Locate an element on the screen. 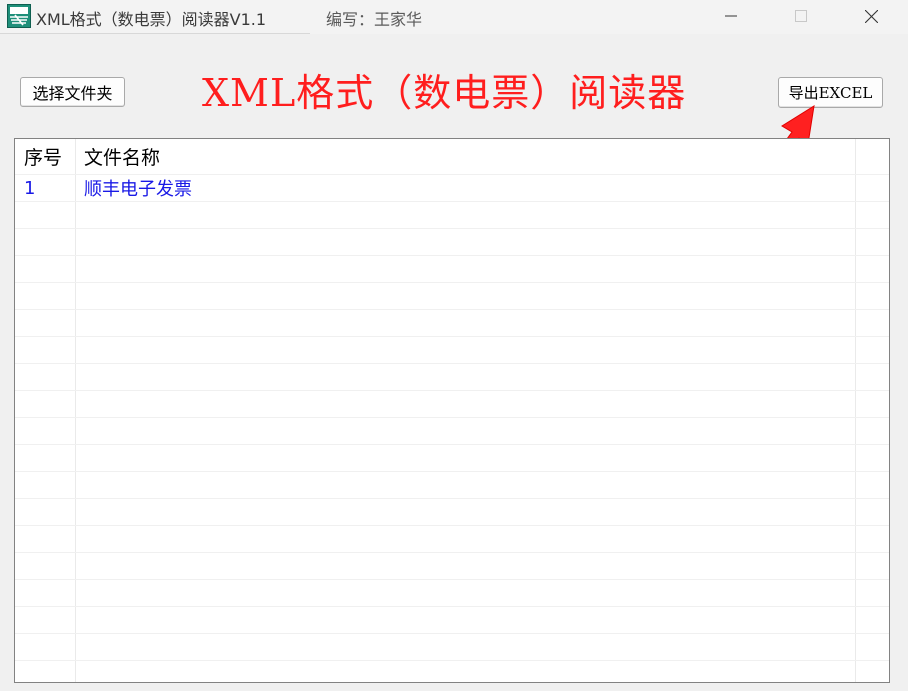 This screenshot has height=691, width=908. minimize-button is located at coordinates (731, 16).